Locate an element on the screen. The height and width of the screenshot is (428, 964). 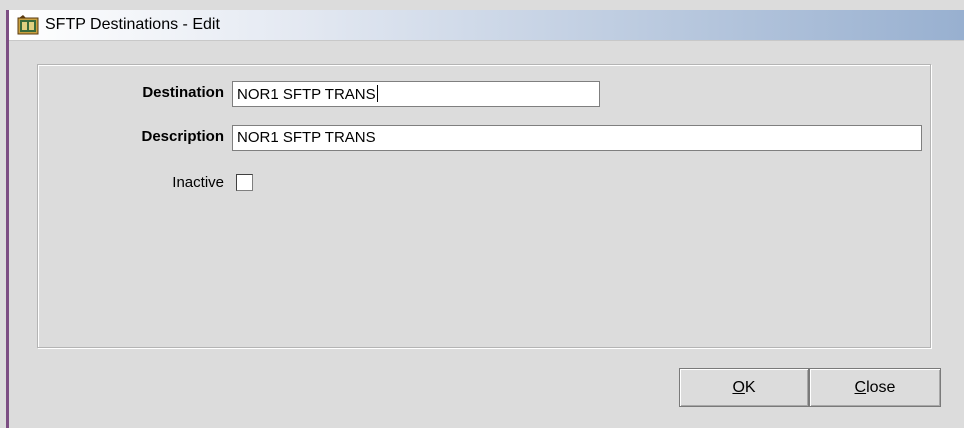
text-caret is located at coordinates (377, 93).